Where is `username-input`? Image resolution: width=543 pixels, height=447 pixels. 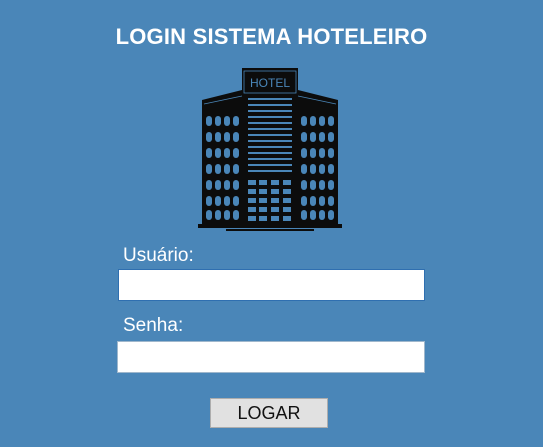 username-input is located at coordinates (271, 285).